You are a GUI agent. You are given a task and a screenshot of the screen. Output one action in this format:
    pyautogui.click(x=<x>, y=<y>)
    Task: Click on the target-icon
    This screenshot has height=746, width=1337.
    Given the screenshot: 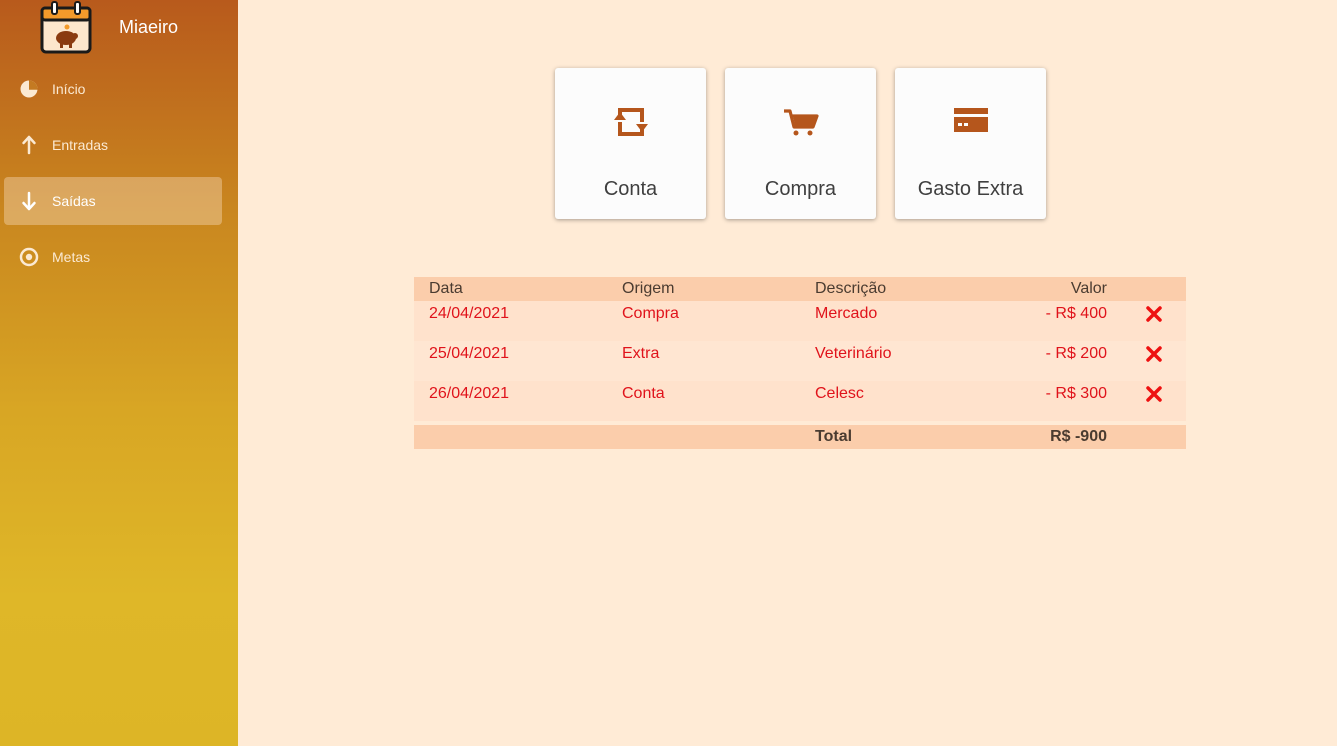 What is the action you would take?
    pyautogui.click(x=29, y=257)
    